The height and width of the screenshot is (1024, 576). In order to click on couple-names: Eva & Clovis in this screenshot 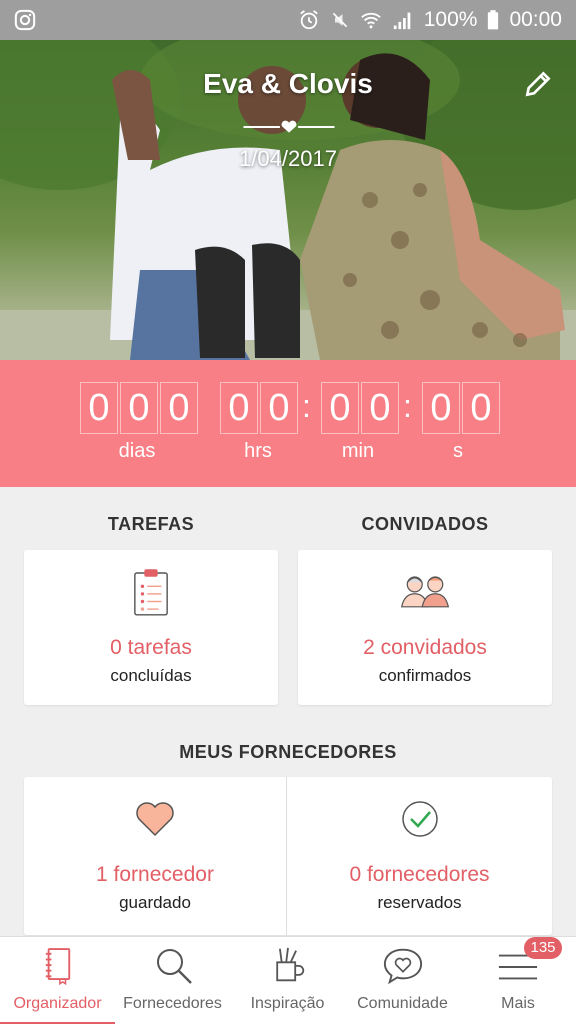, I will do `click(288, 83)`.